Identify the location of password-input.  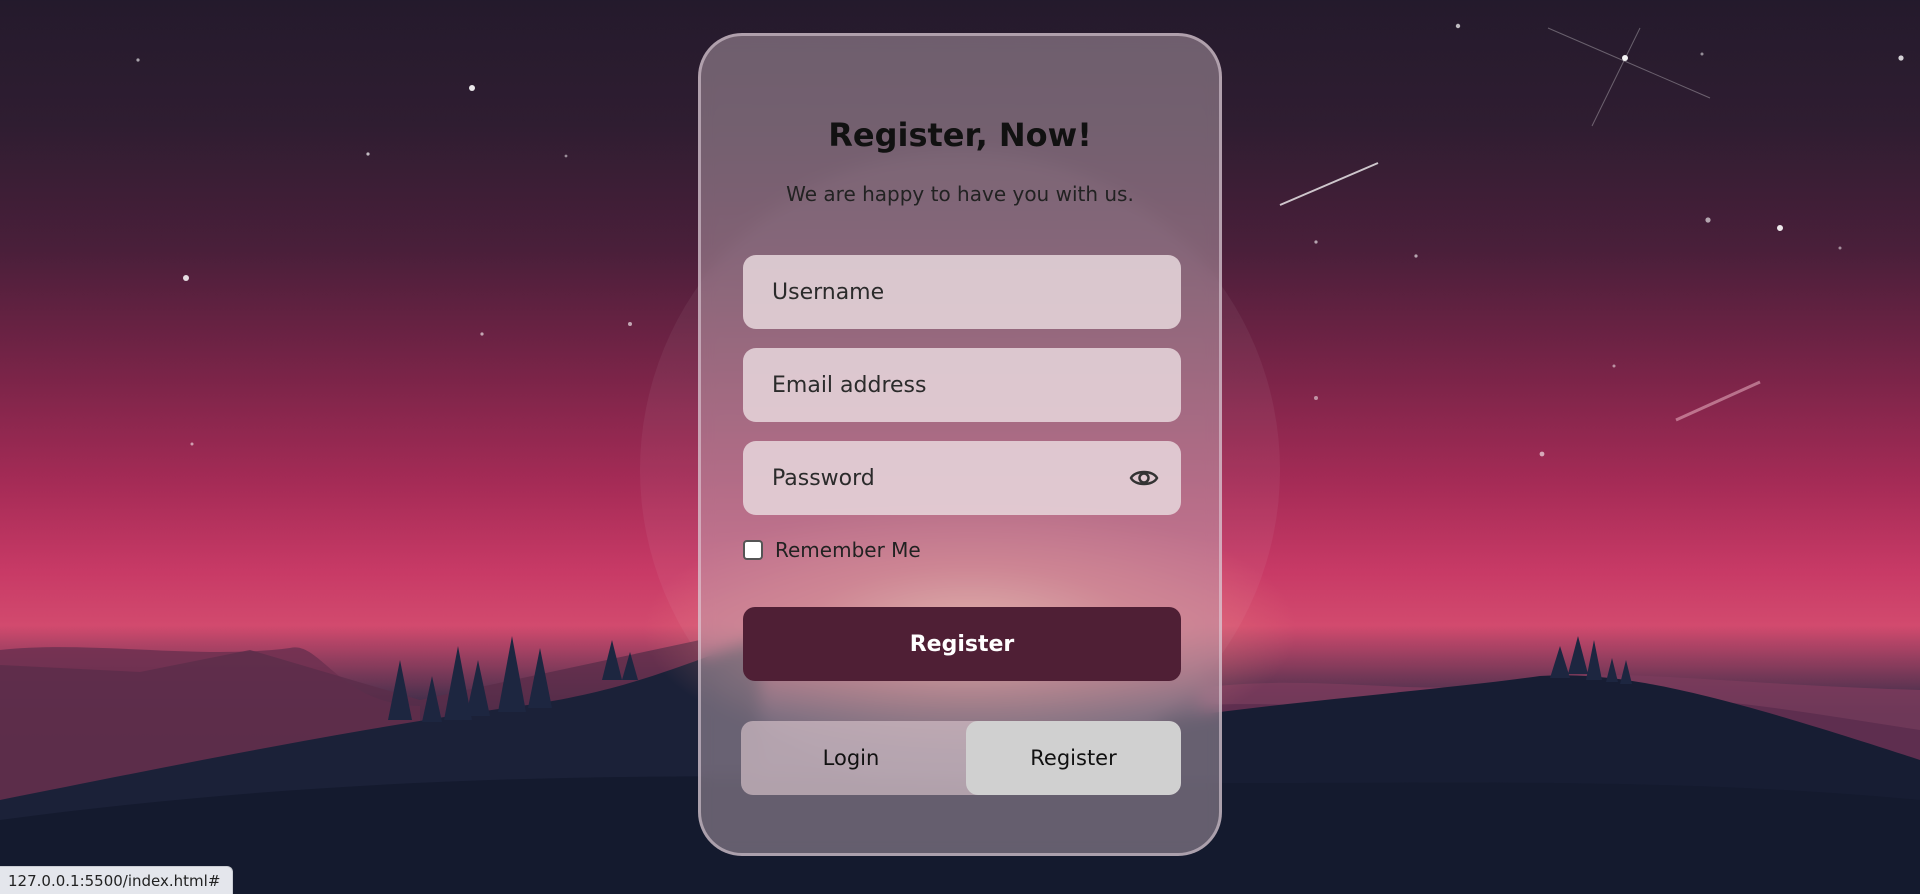
(962, 478).